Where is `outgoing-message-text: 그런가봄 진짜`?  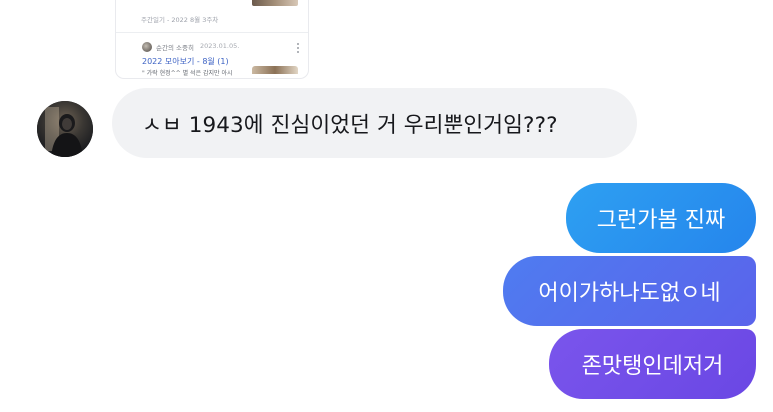 outgoing-message-text: 그런가봄 진짜 is located at coordinates (661, 220).